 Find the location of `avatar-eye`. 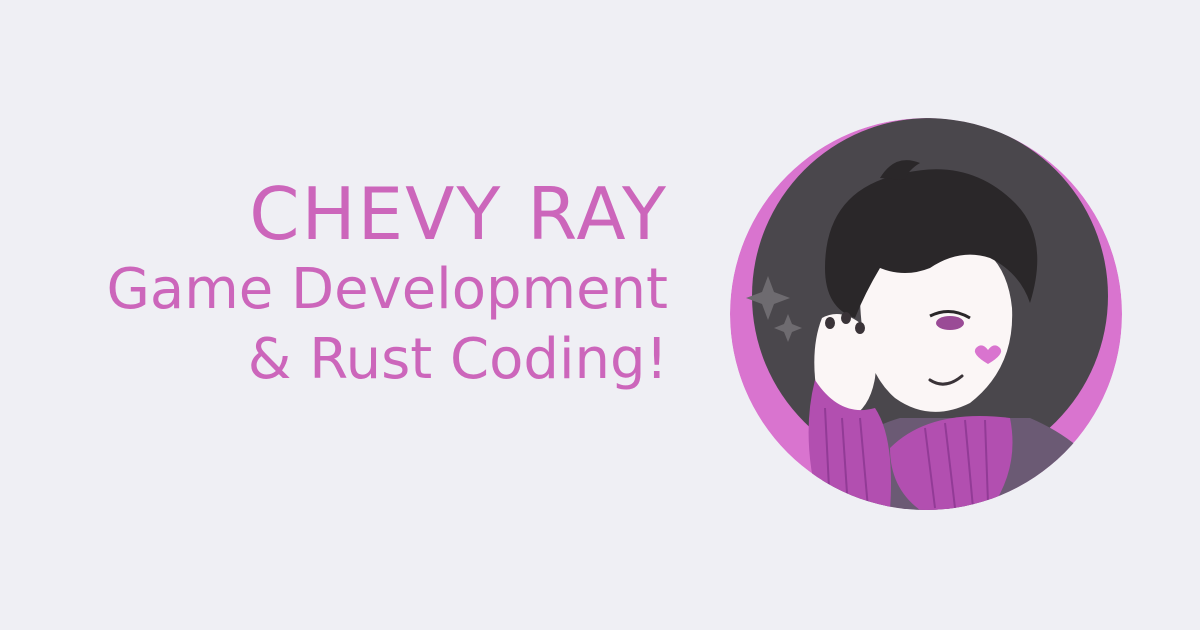

avatar-eye is located at coordinates (950, 323).